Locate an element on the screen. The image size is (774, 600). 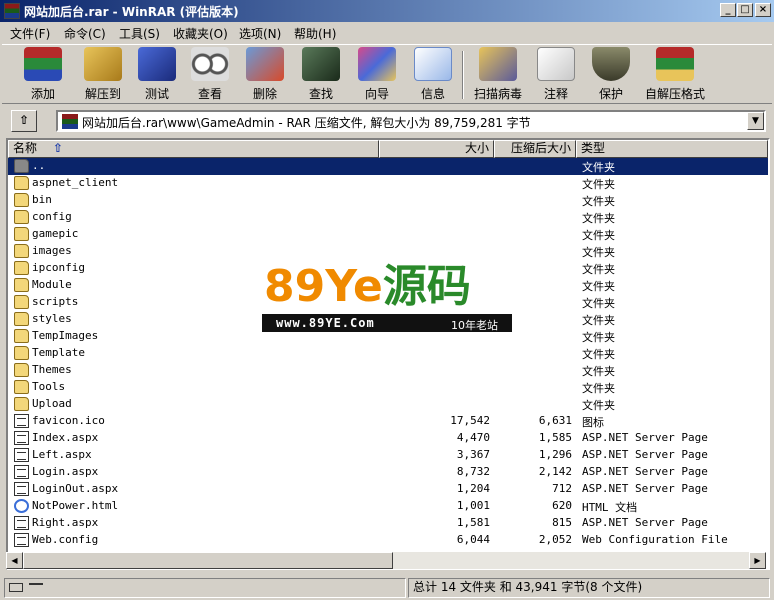
file-row: Right.aspx 1,581 815 ASP.NET Server Page is located at coordinates (388, 523).